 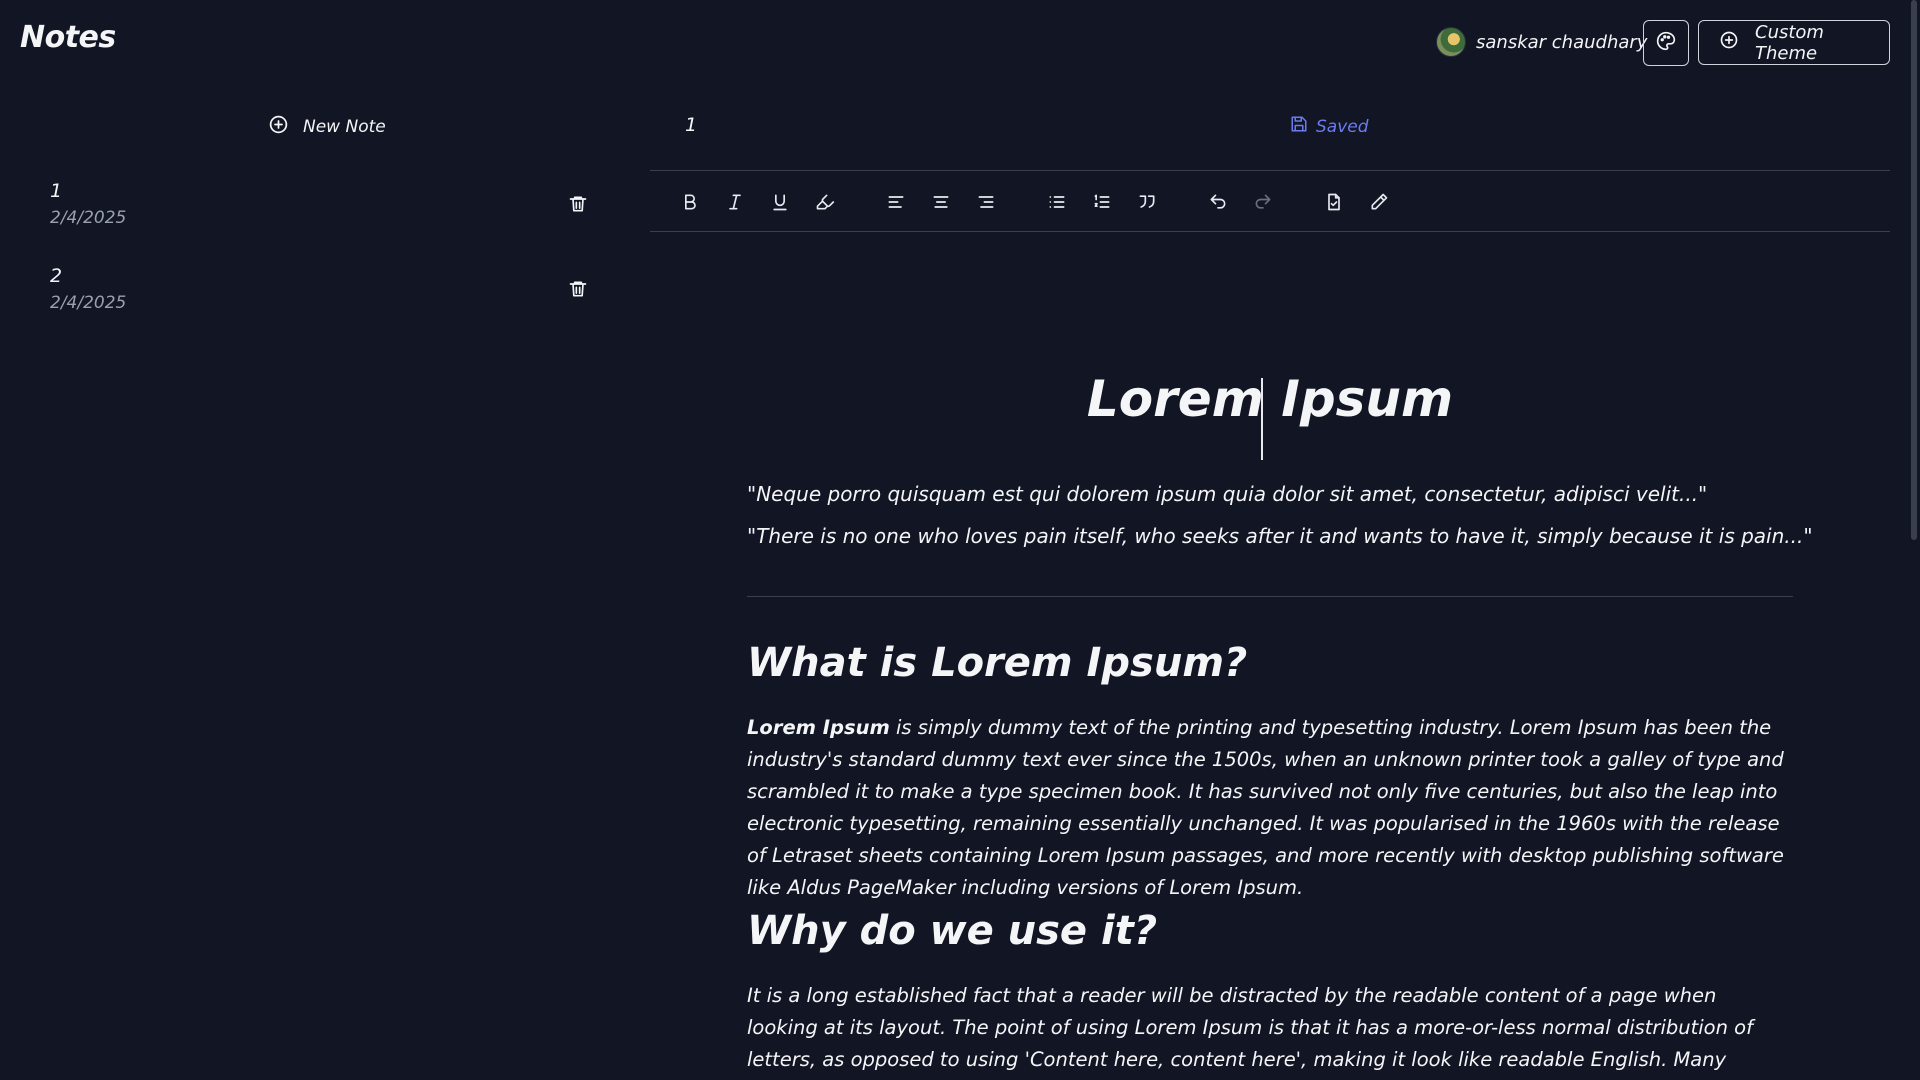 I want to click on save-status: Saved, so click(x=1329, y=126).